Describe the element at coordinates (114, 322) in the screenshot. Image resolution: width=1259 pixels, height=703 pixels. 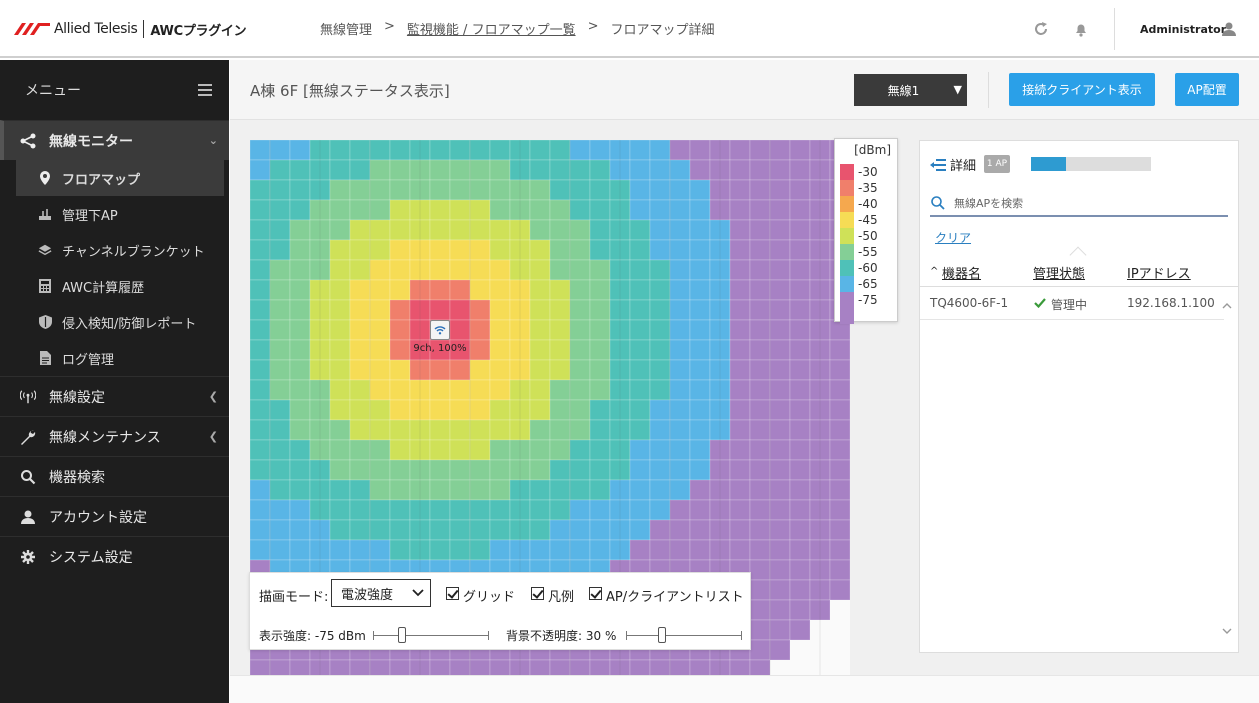
I see `sidebar-item-ids-report: 侵入検知/防御レポート` at that location.